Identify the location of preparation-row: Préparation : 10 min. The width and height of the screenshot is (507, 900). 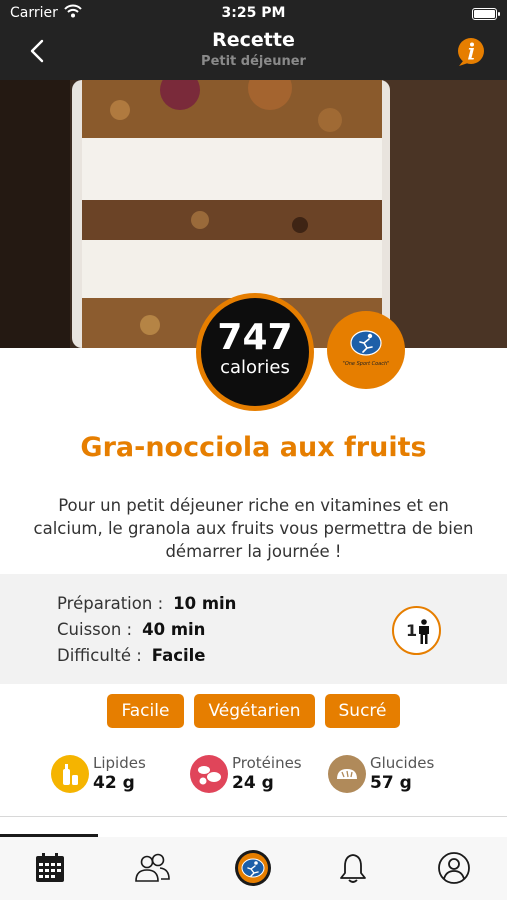
(146, 603).